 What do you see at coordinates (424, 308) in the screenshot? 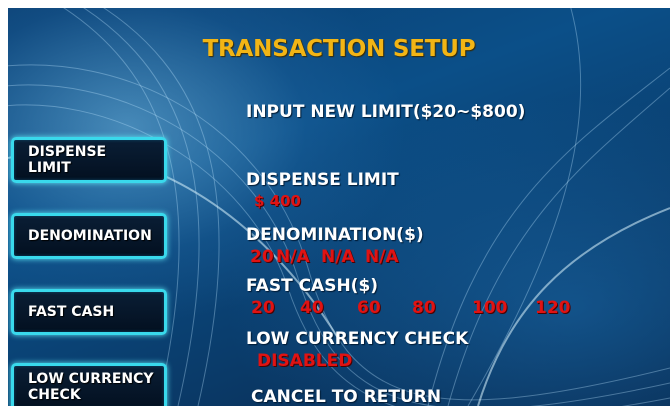
I see `fast-cash-value: 80` at bounding box center [424, 308].